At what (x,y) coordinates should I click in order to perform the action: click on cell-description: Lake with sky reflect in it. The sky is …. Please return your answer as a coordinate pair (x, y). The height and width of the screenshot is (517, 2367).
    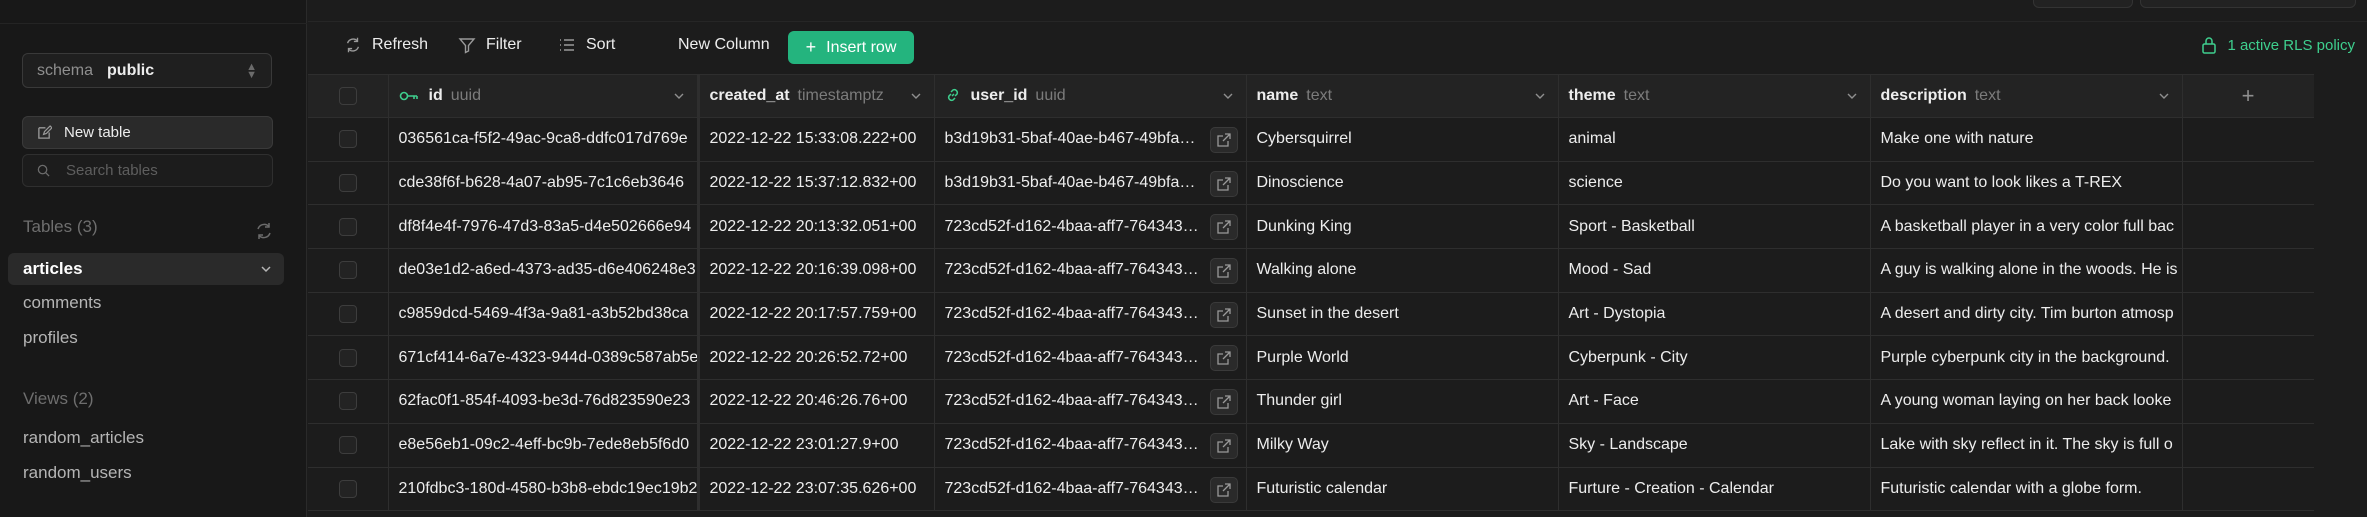
    Looking at the image, I should click on (2026, 445).